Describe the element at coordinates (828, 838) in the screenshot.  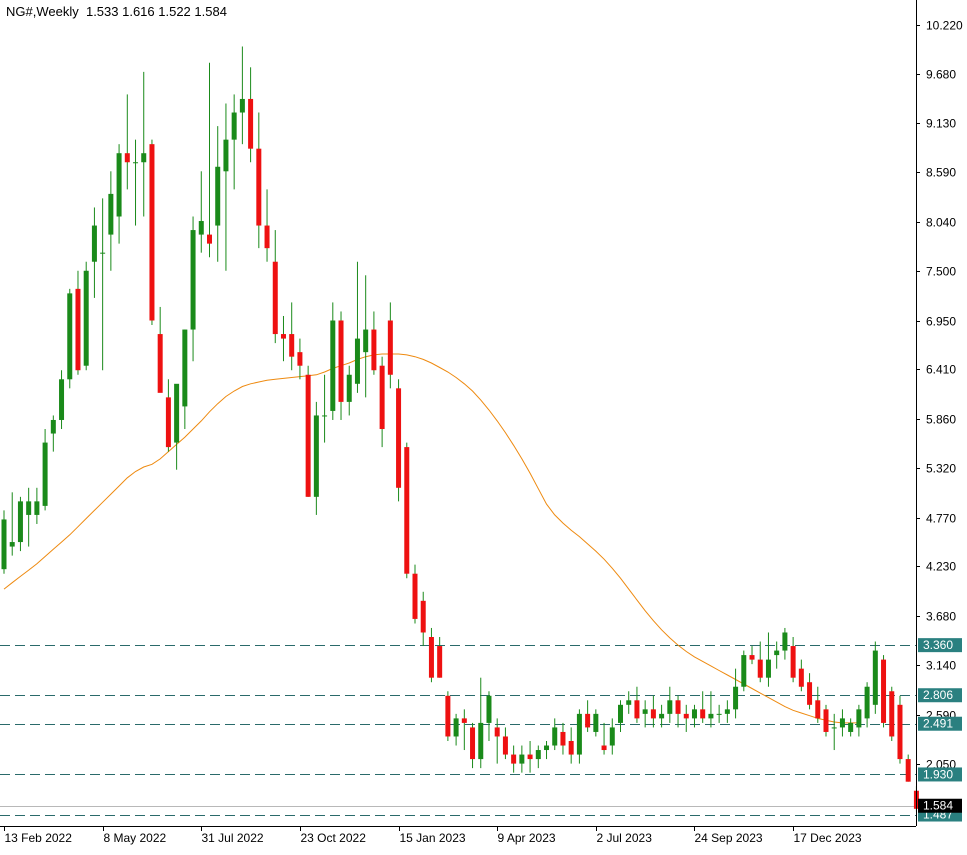
I see `x-tick-label: 17 Dec 2023` at that location.